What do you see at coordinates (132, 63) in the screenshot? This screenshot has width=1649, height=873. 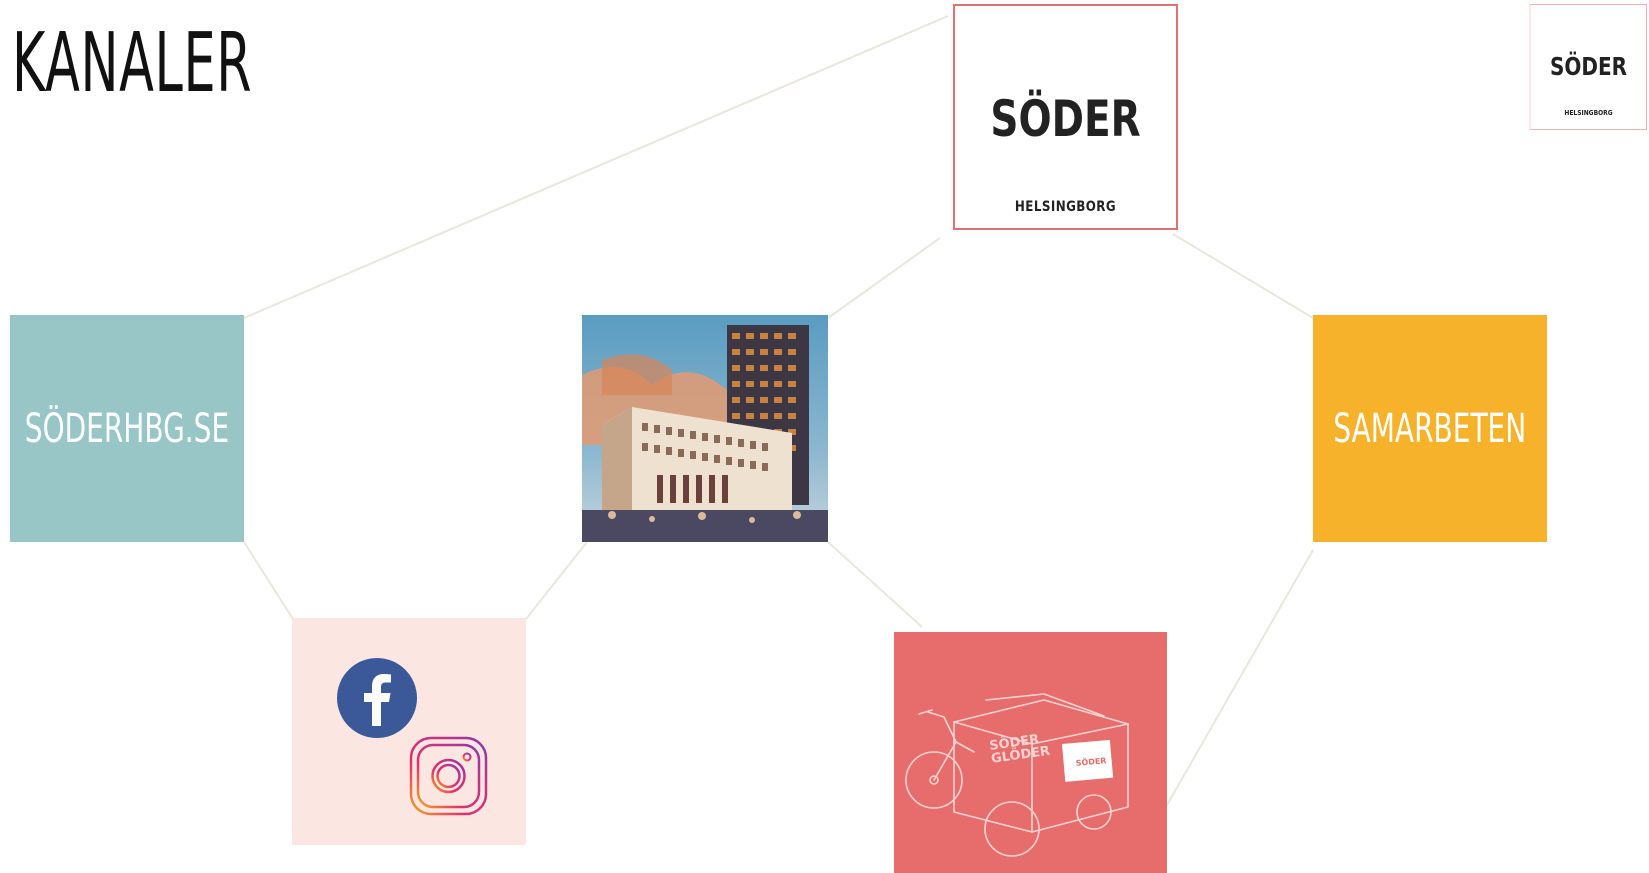 I see `page-title: KANALER` at bounding box center [132, 63].